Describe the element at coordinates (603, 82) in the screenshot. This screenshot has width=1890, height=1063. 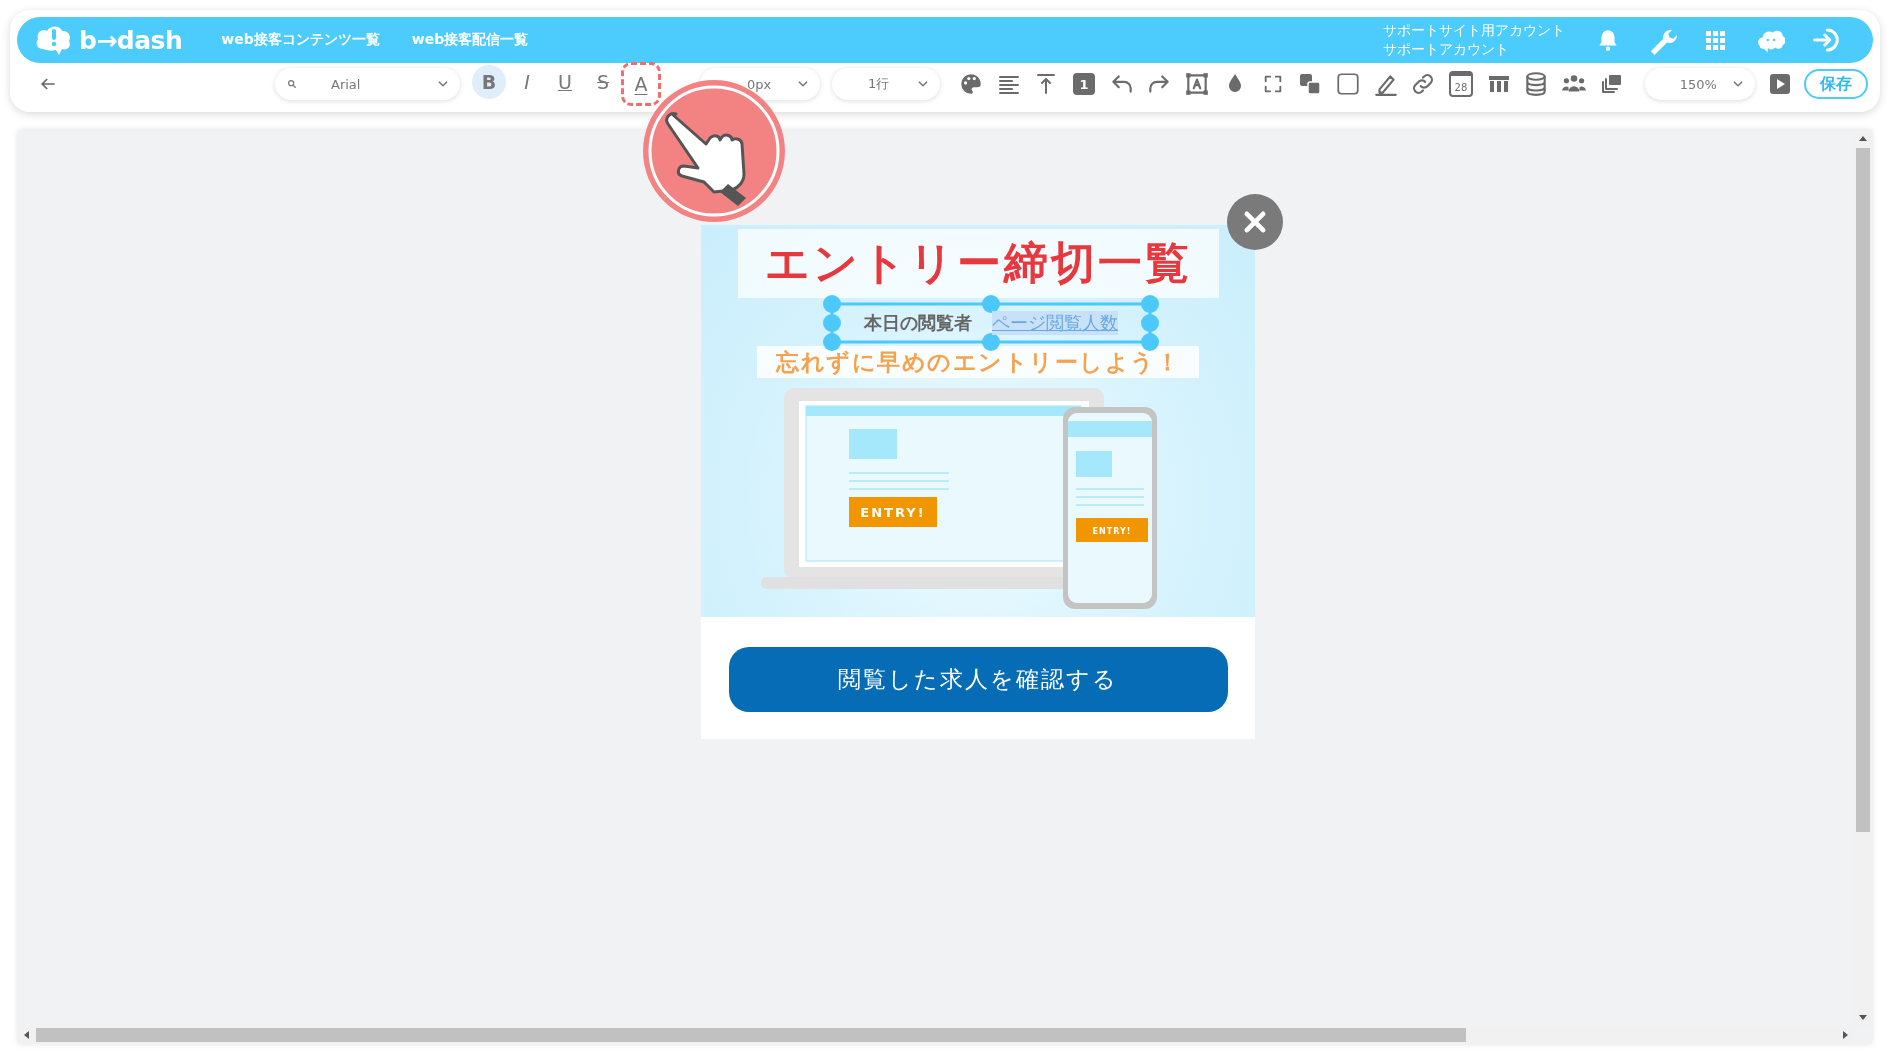
I see `strike-button: S` at that location.